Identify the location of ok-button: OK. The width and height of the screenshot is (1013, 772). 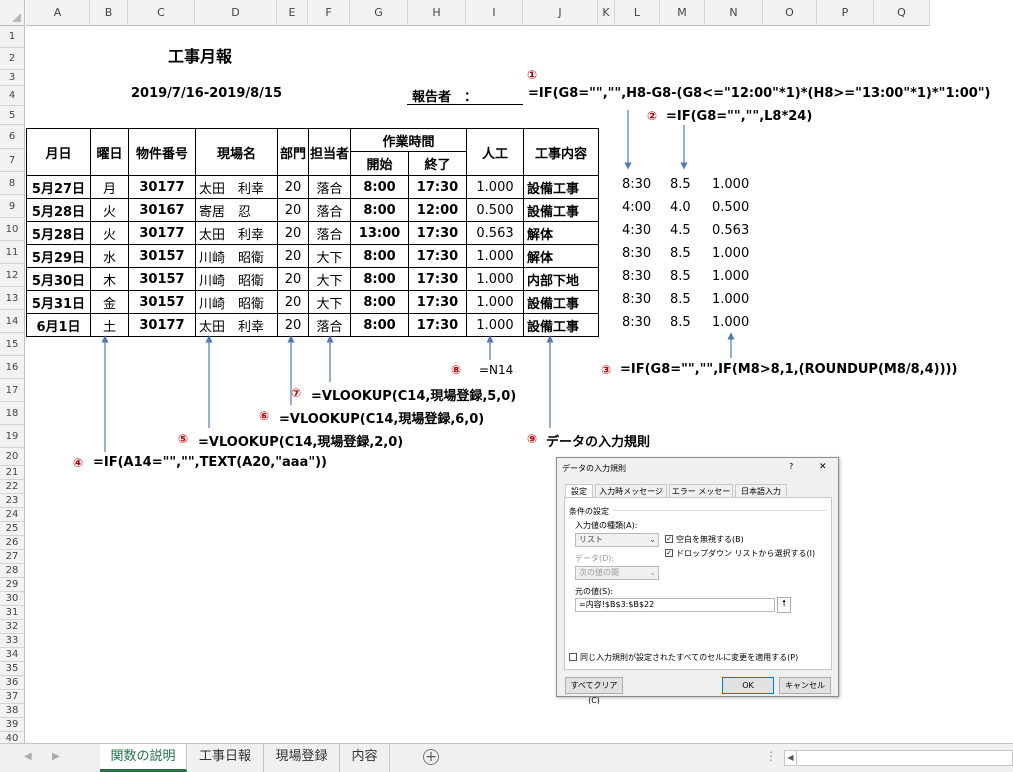
(748, 685).